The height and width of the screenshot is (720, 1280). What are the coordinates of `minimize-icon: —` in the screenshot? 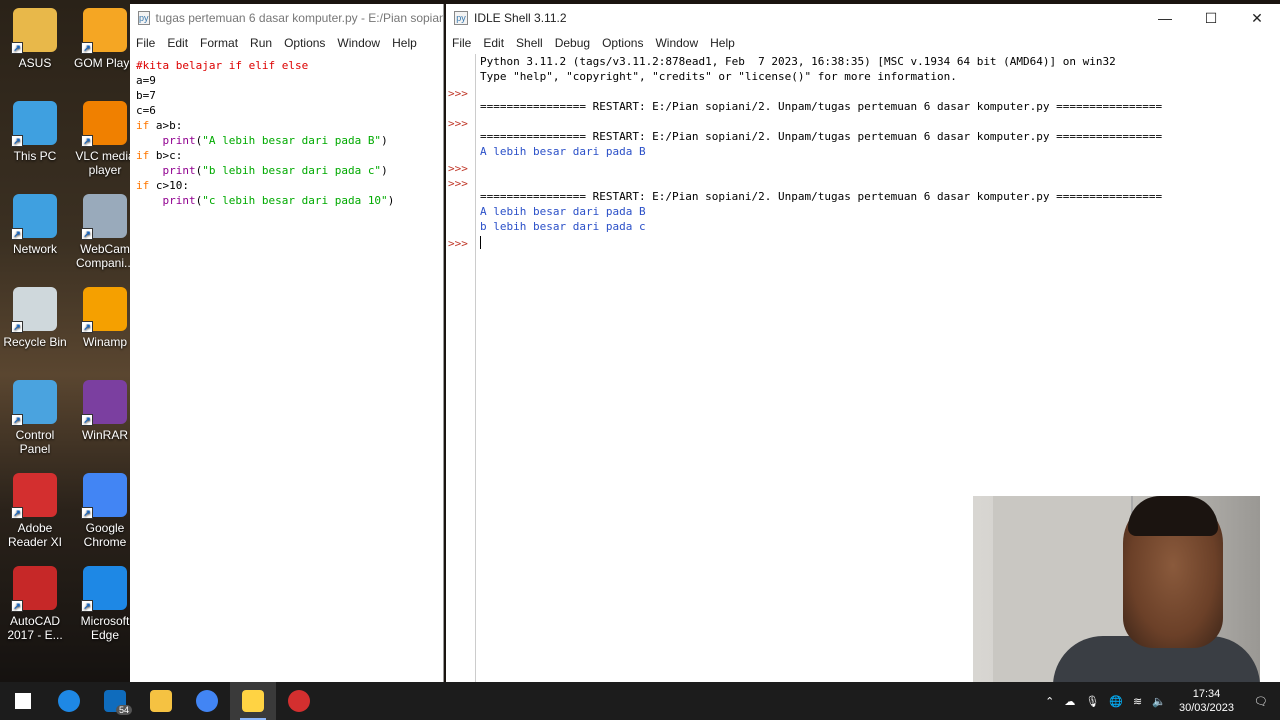 It's located at (1165, 18).